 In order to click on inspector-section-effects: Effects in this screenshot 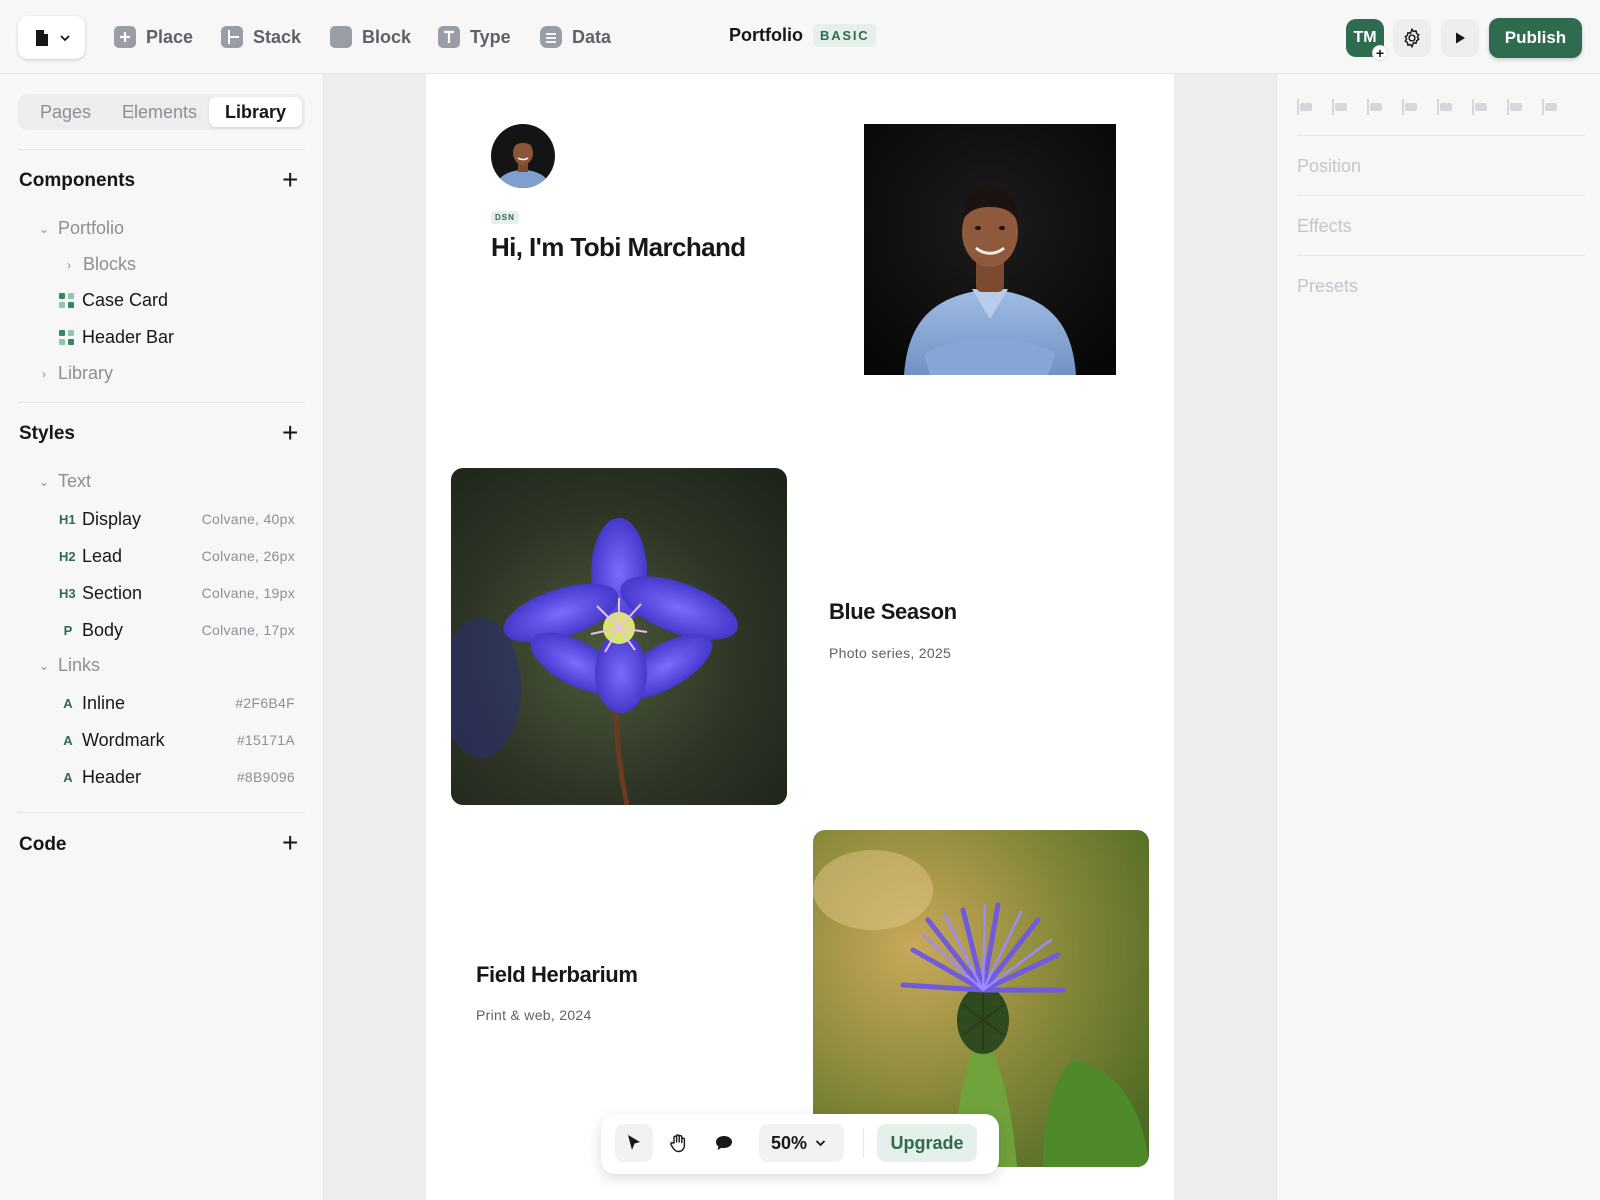, I will do `click(1324, 226)`.